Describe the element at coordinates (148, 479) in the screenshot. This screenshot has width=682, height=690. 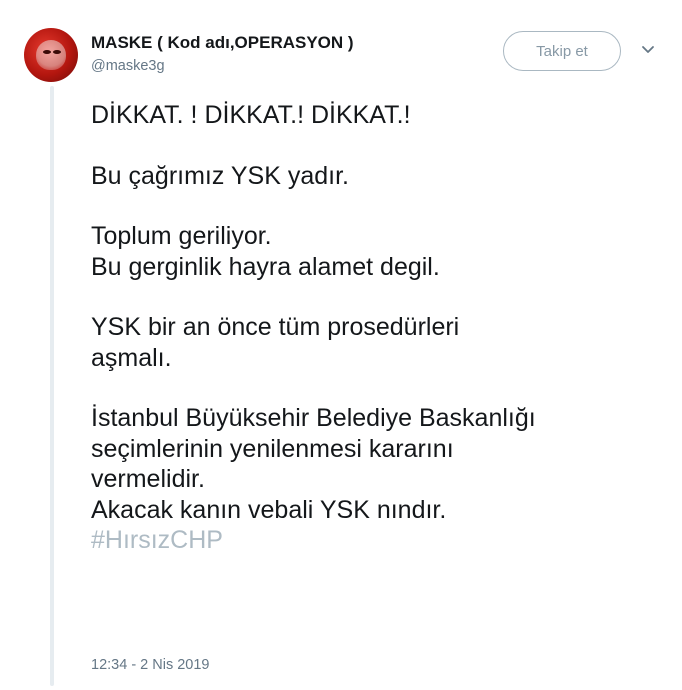
I see `tweet-line: vermelidir.` at that location.